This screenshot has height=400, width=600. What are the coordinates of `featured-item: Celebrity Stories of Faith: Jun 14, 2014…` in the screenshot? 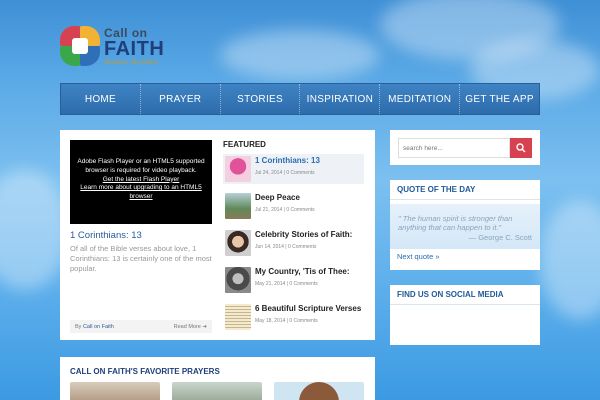 It's located at (293, 243).